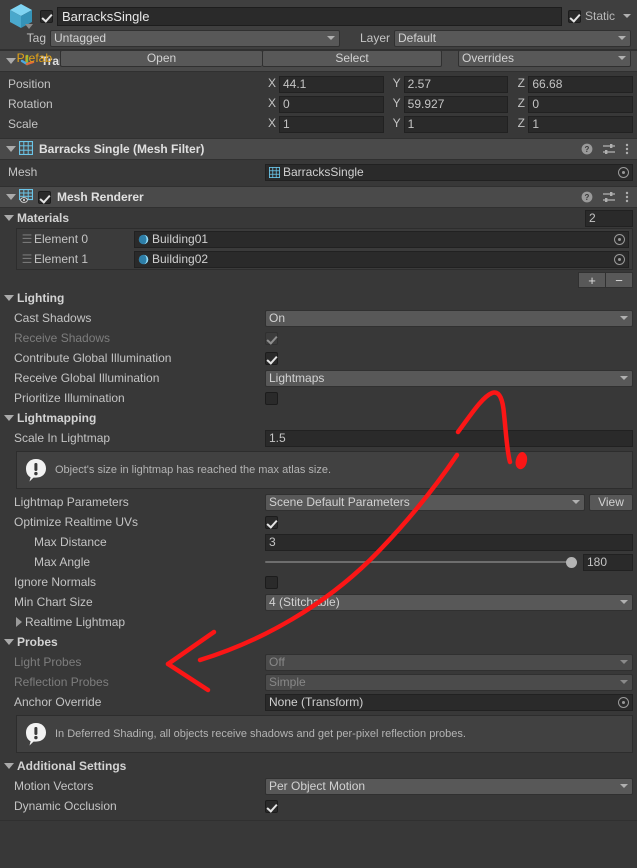 This screenshot has height=868, width=637. I want to click on lightmap-parameters-view-button: View, so click(611, 502).